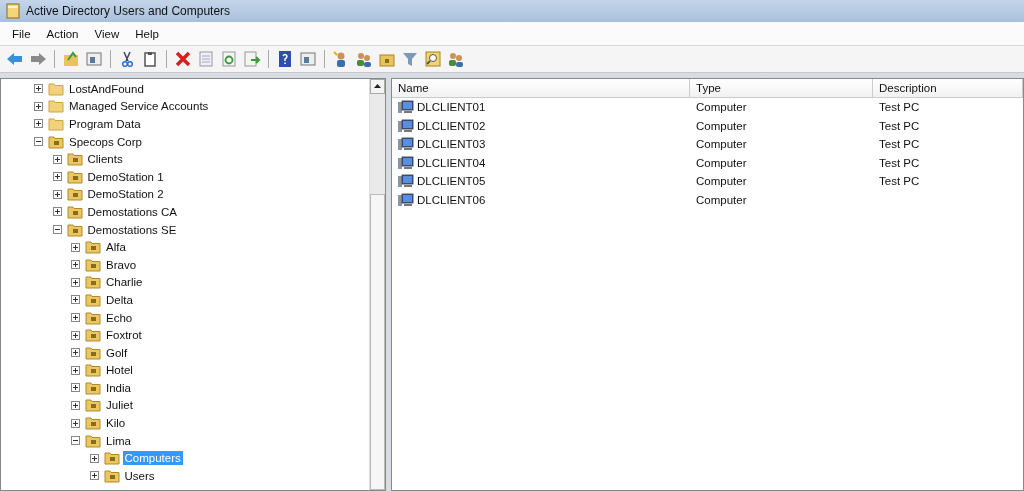 The height and width of the screenshot is (491, 1024). What do you see at coordinates (451, 199) in the screenshot?
I see `computer-name: DLCLIENT06` at bounding box center [451, 199].